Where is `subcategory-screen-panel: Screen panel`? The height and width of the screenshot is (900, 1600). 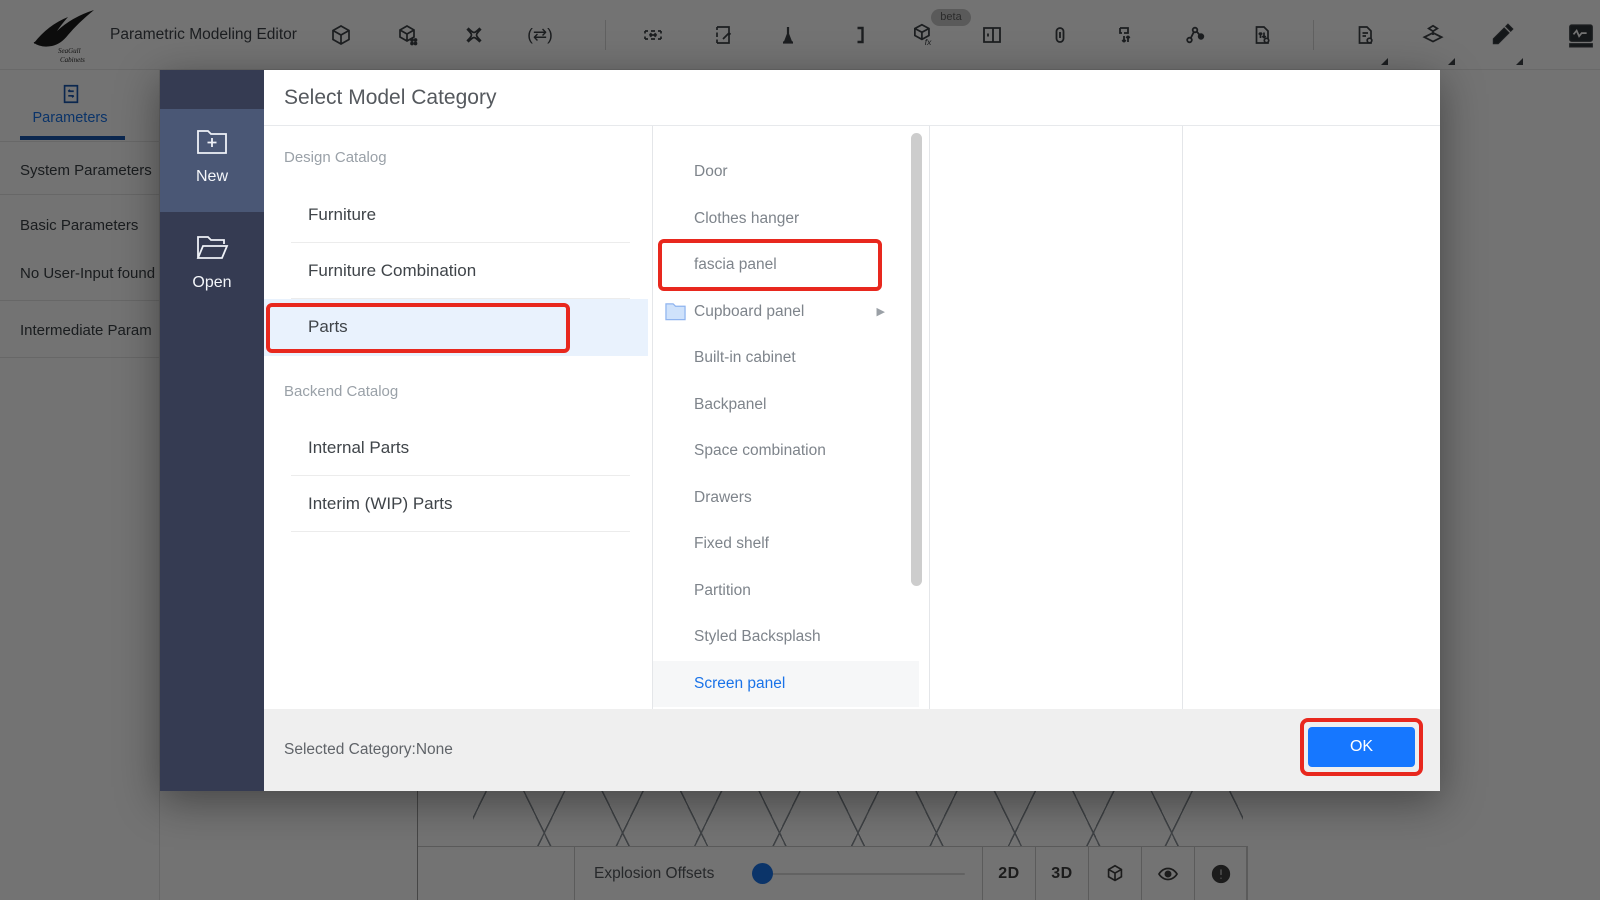 subcategory-screen-panel: Screen panel is located at coordinates (786, 683).